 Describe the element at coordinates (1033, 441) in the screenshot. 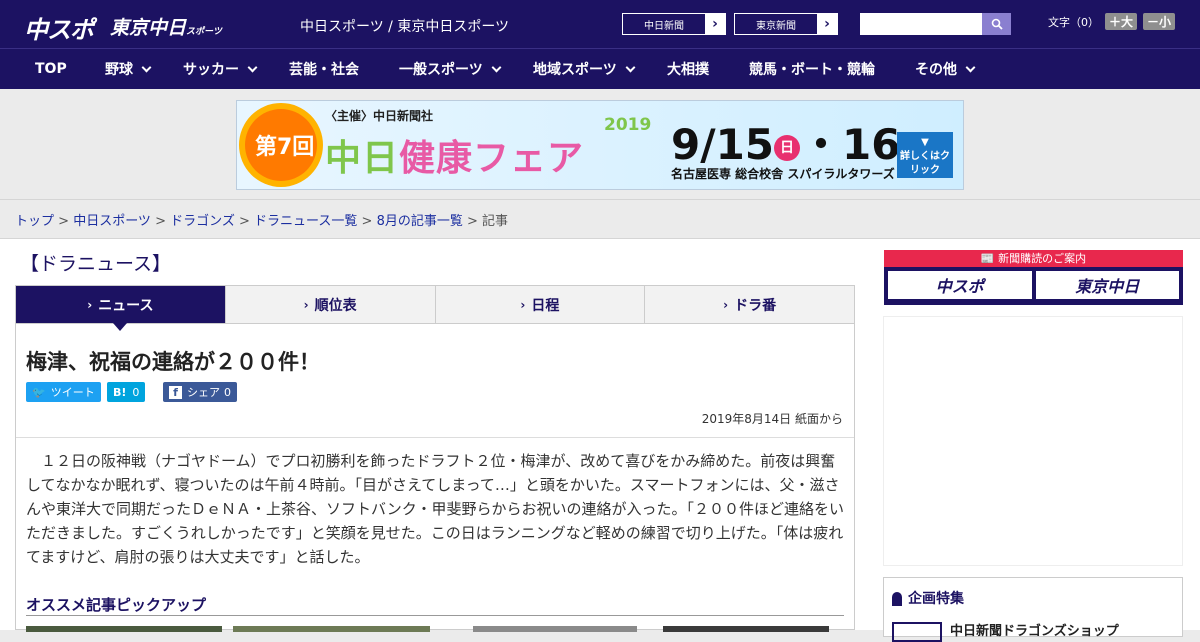

I see `ad-slot` at that location.